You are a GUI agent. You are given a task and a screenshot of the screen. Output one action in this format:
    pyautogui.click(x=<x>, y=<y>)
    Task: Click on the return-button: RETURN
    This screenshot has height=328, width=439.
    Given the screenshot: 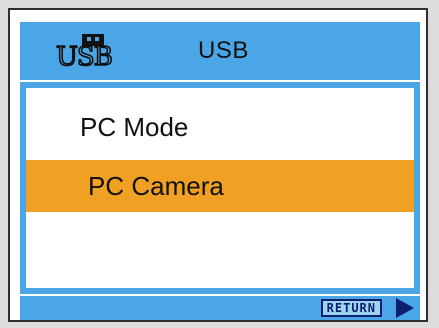 What is the action you would take?
    pyautogui.click(x=351, y=308)
    